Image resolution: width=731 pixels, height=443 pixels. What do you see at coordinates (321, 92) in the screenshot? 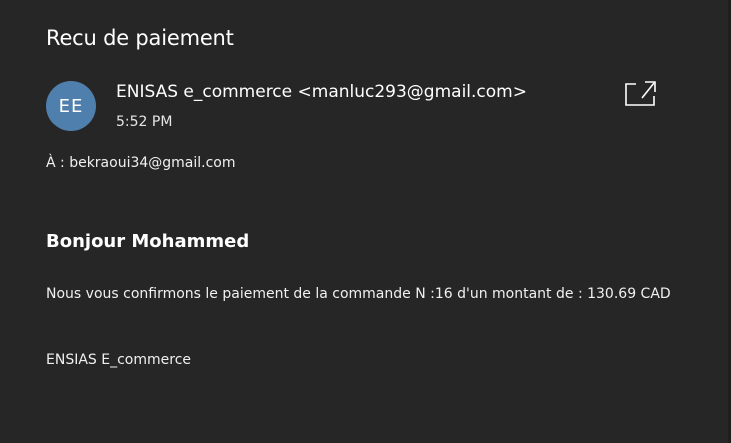
I see `sender-name: ENISAS e_commerce <manluc293@gmail.com>` at bounding box center [321, 92].